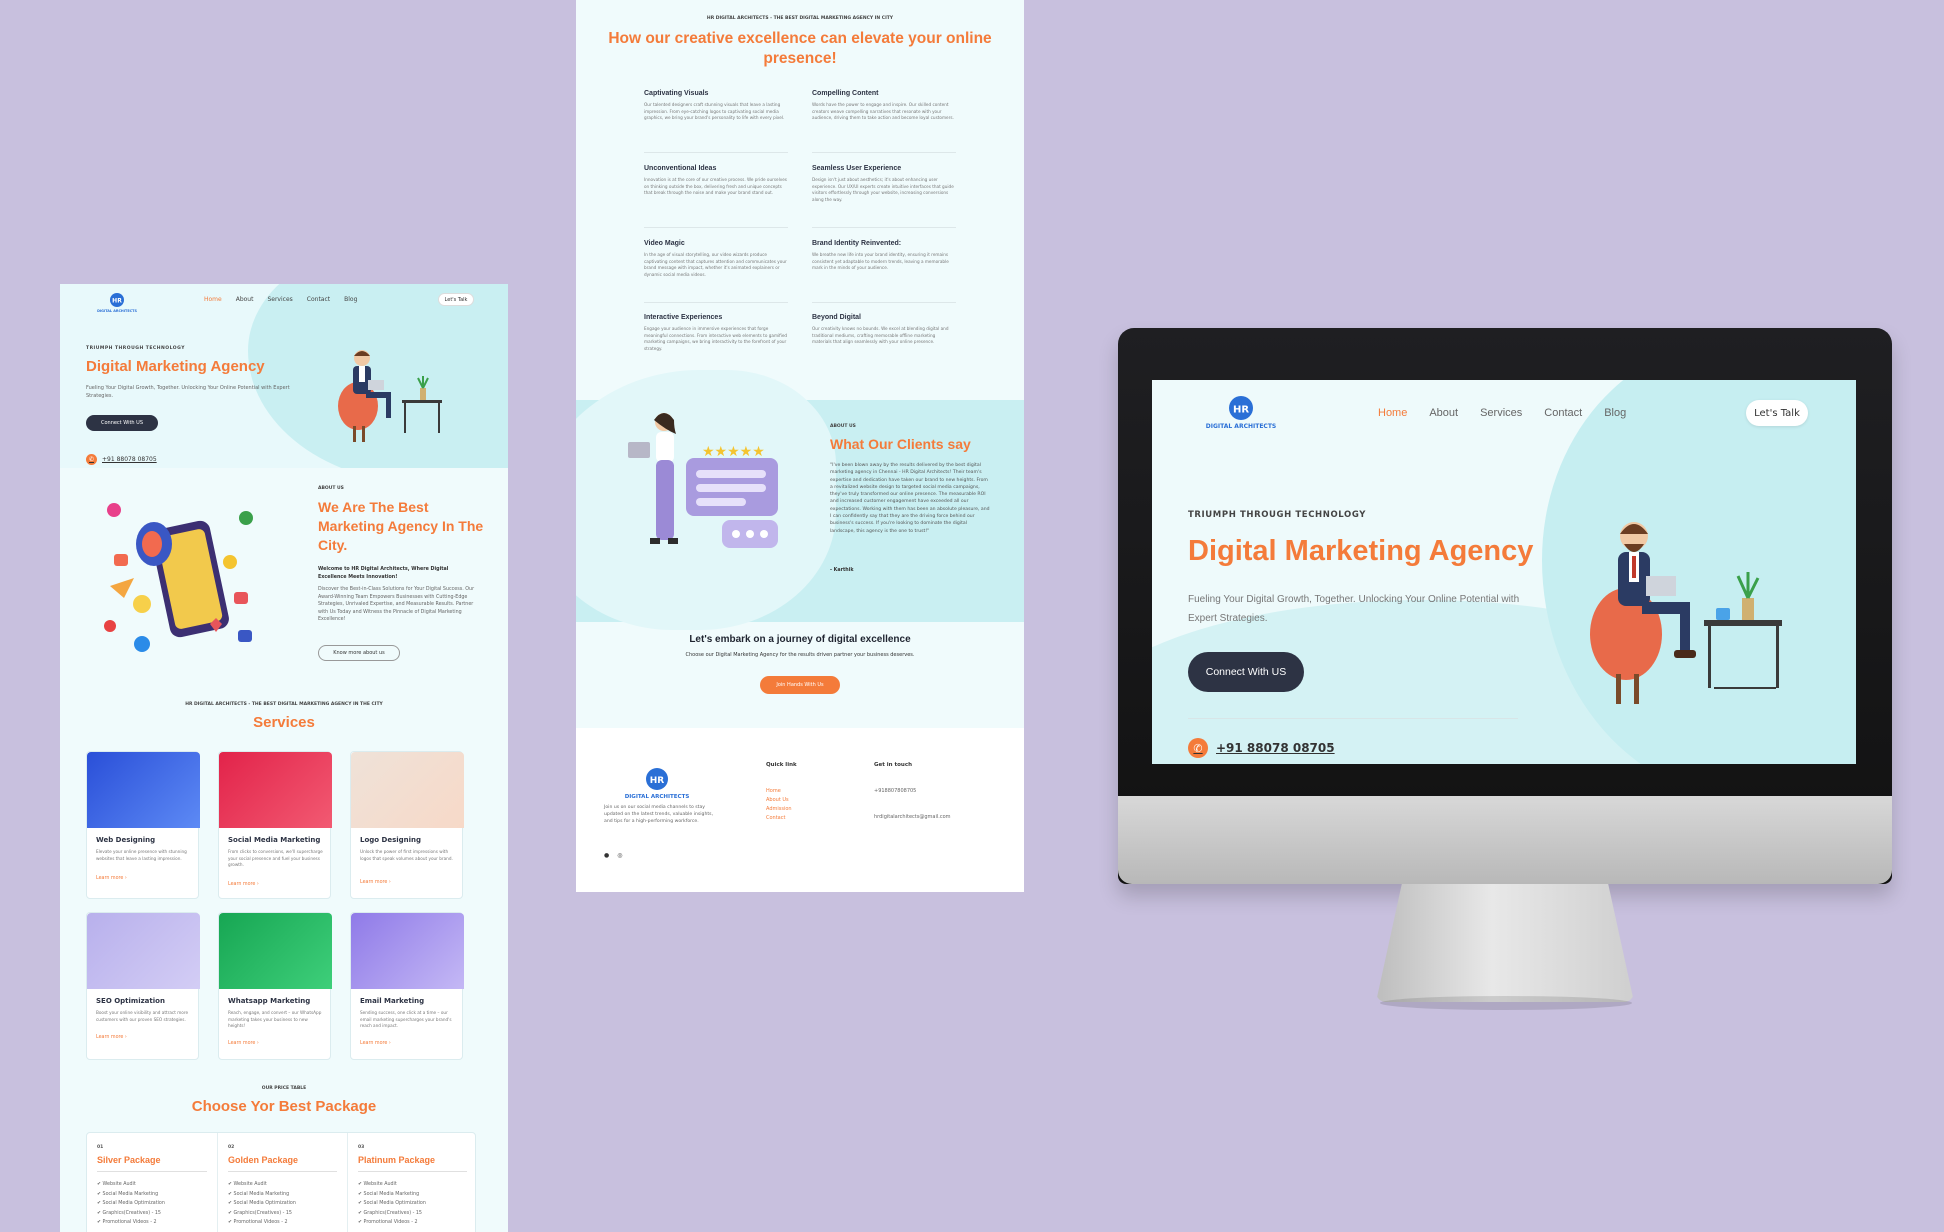 The width and height of the screenshot is (1944, 1232). I want to click on instagram-icon: ◎, so click(619, 855).